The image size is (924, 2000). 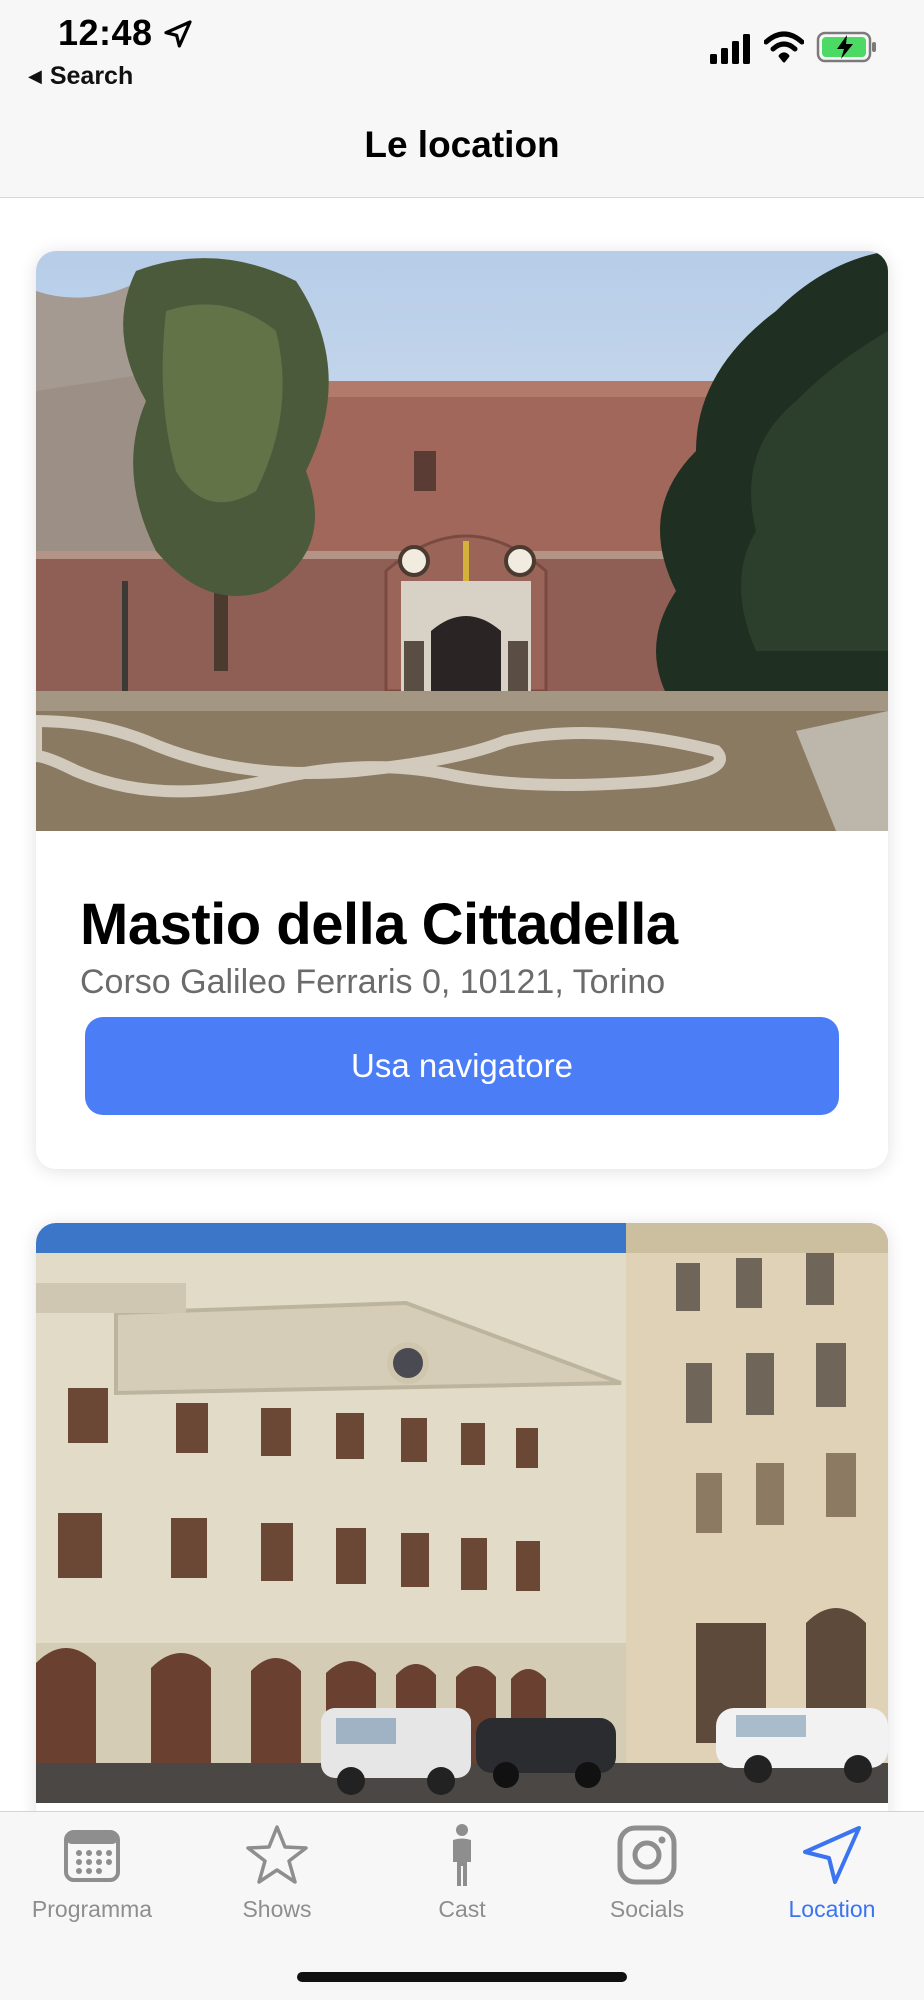 What do you see at coordinates (462, 1855) in the screenshot?
I see `person-icon` at bounding box center [462, 1855].